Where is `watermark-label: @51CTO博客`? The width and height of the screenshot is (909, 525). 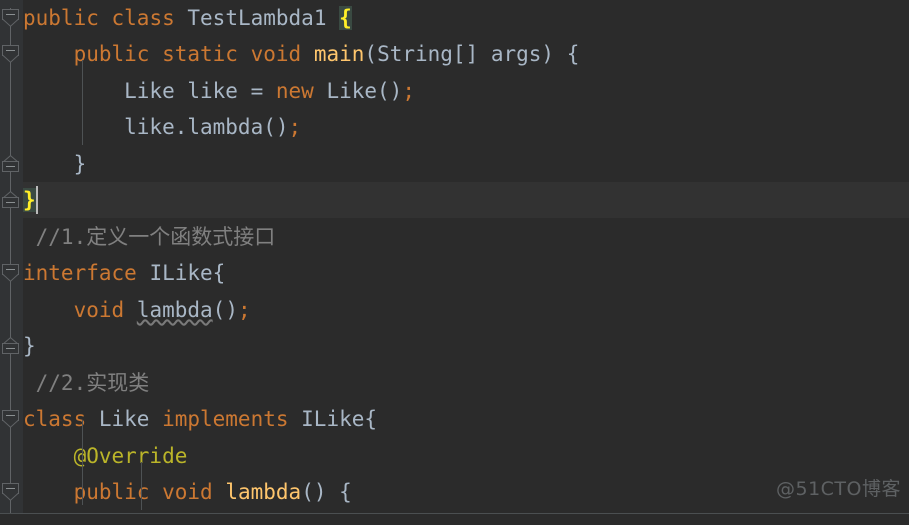
watermark-label: @51CTO博客 is located at coordinates (838, 489).